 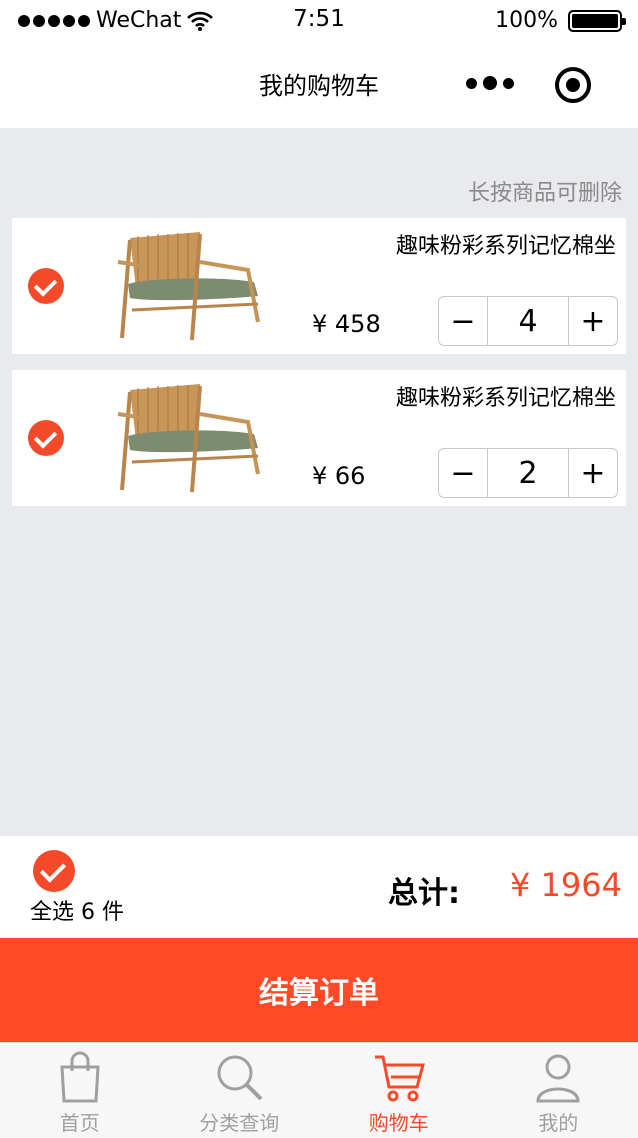 I want to click on total-label: 总计:, so click(x=424, y=893).